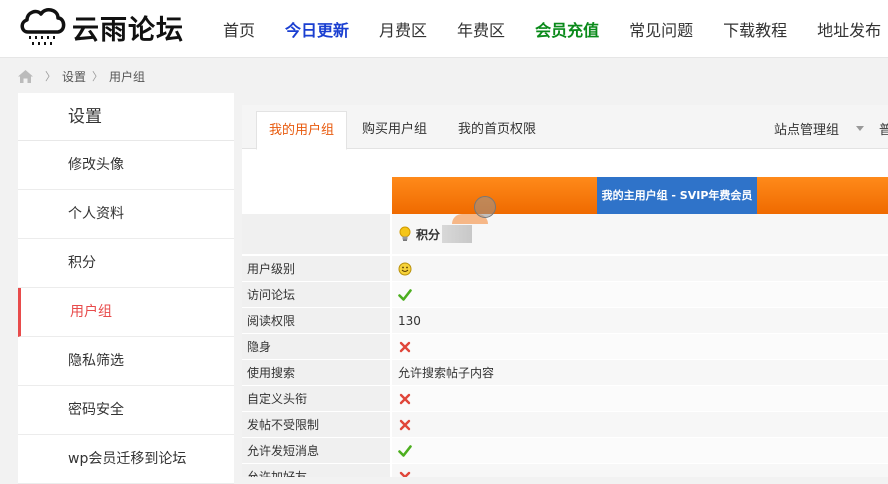  I want to click on row-label: 发帖不受限制, so click(316, 424).